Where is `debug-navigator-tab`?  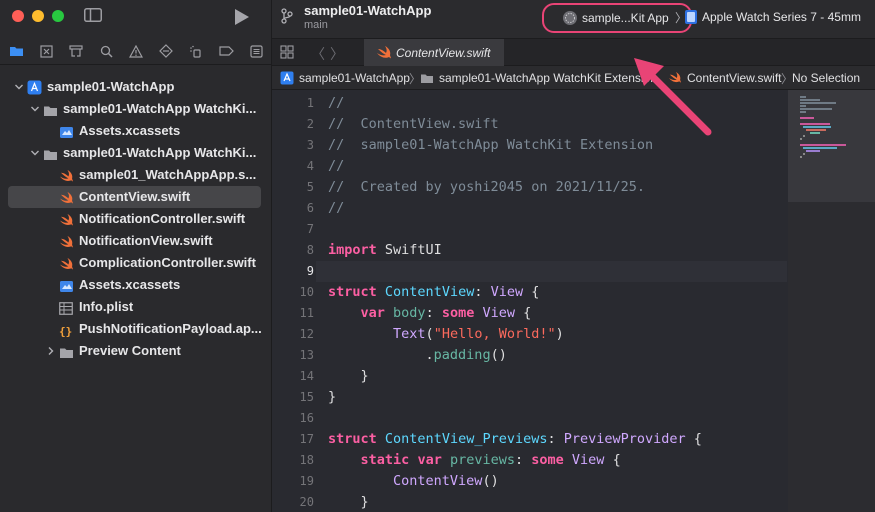
debug-navigator-tab is located at coordinates (196, 51).